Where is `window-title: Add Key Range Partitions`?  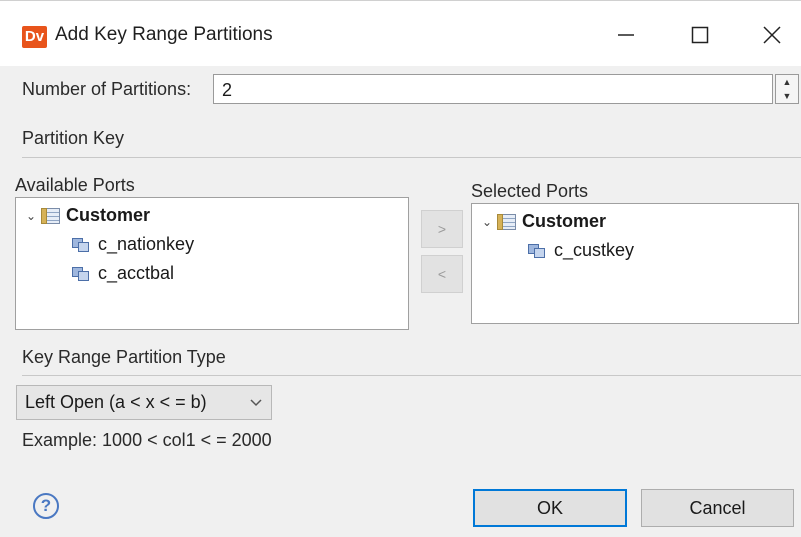 window-title: Add Key Range Partitions is located at coordinates (164, 34).